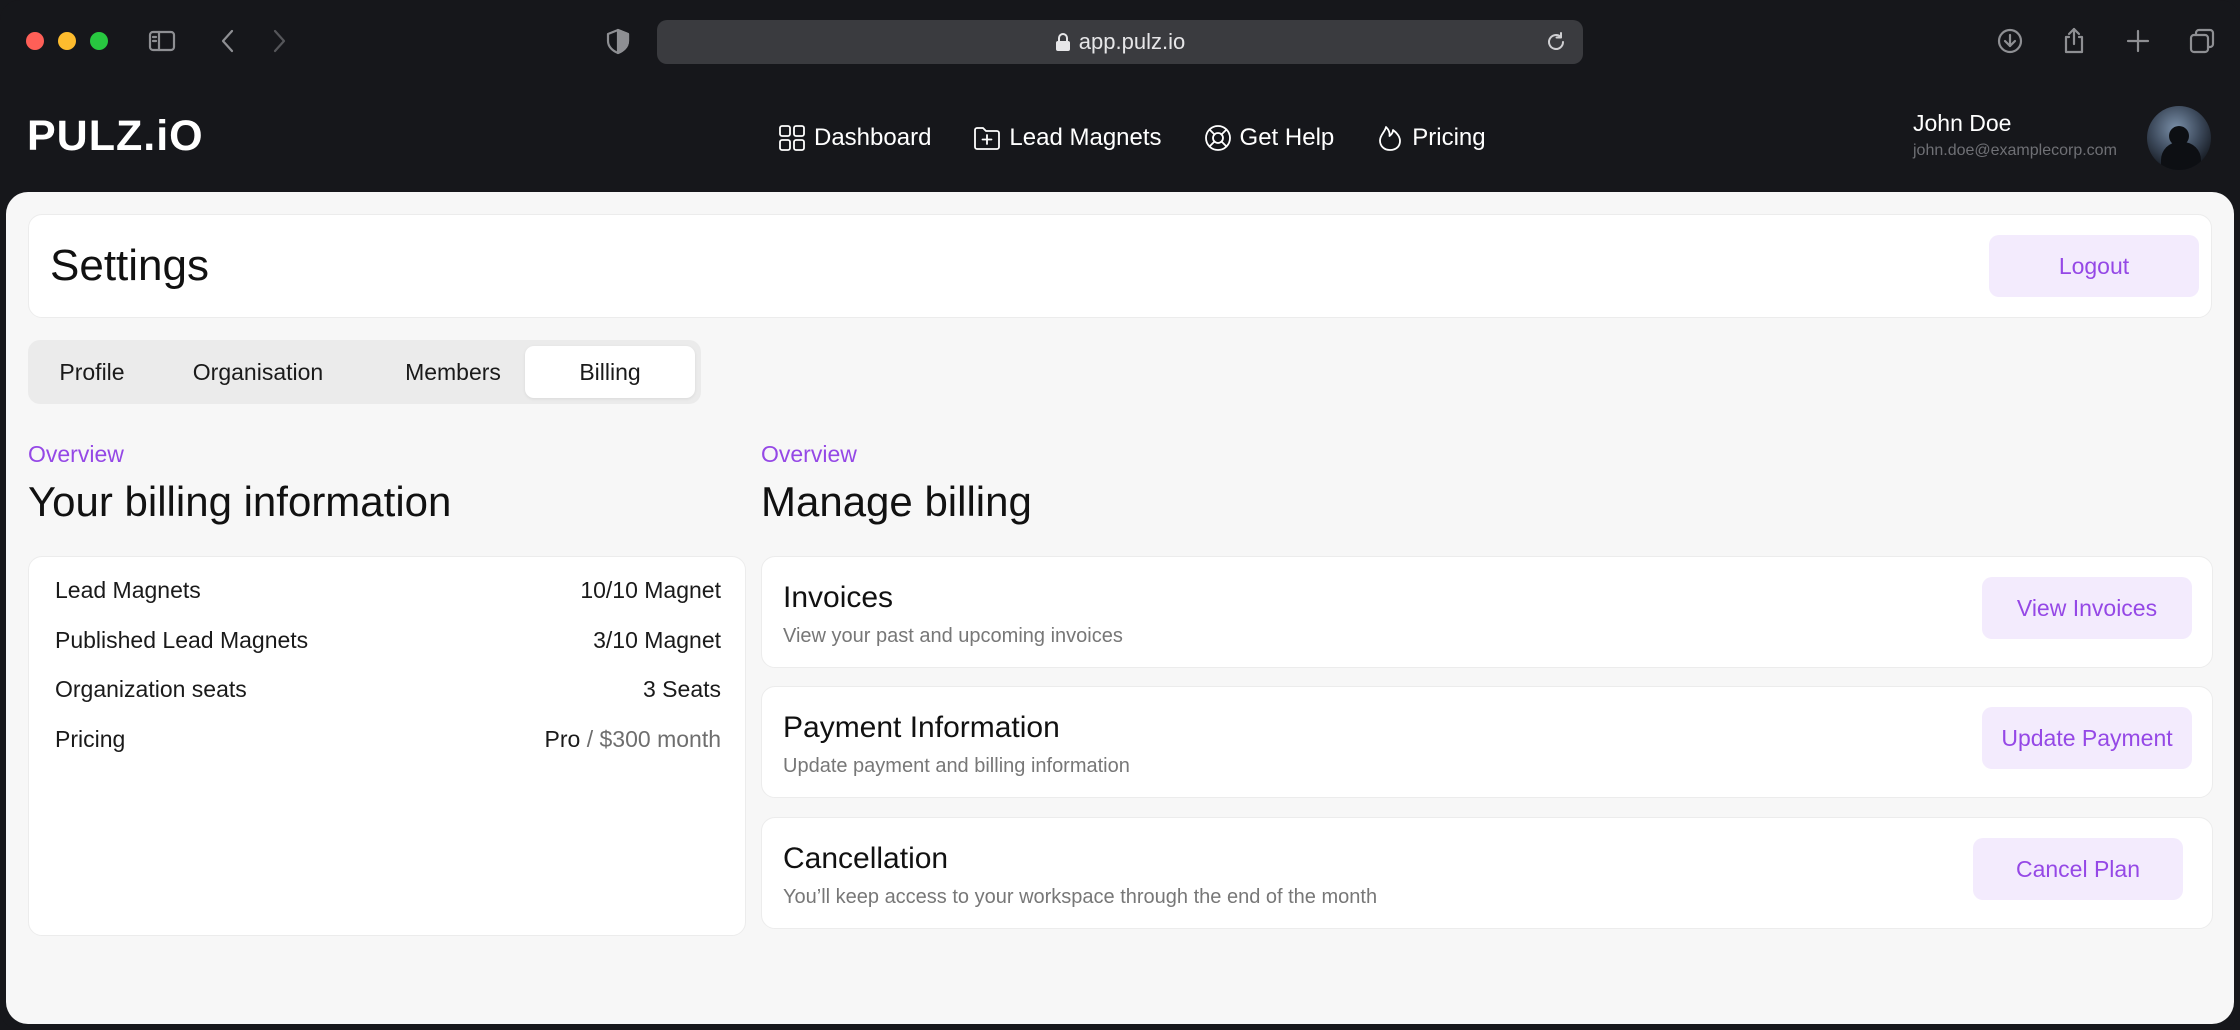  Describe the element at coordinates (1962, 123) in the screenshot. I see `user-name: John Doe` at that location.